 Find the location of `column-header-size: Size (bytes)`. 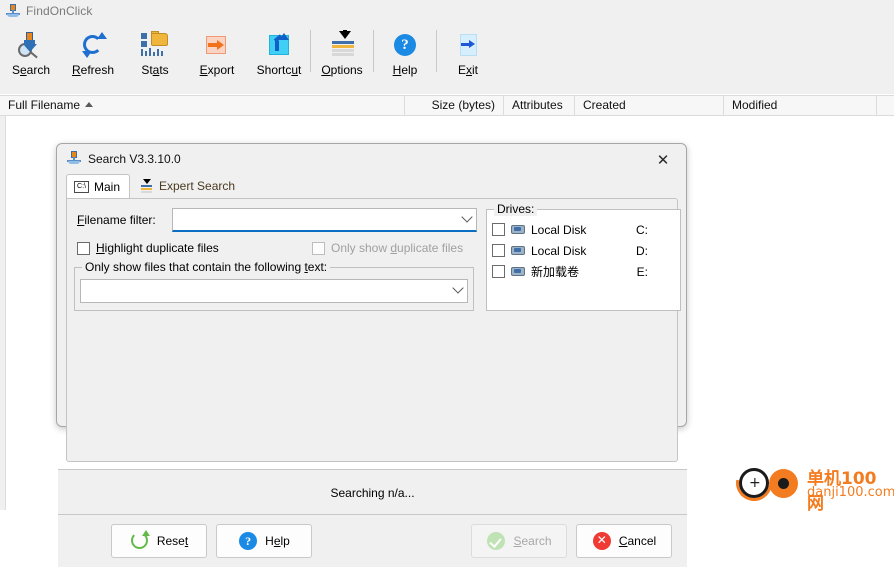

column-header-size: Size (bytes) is located at coordinates (454, 105).